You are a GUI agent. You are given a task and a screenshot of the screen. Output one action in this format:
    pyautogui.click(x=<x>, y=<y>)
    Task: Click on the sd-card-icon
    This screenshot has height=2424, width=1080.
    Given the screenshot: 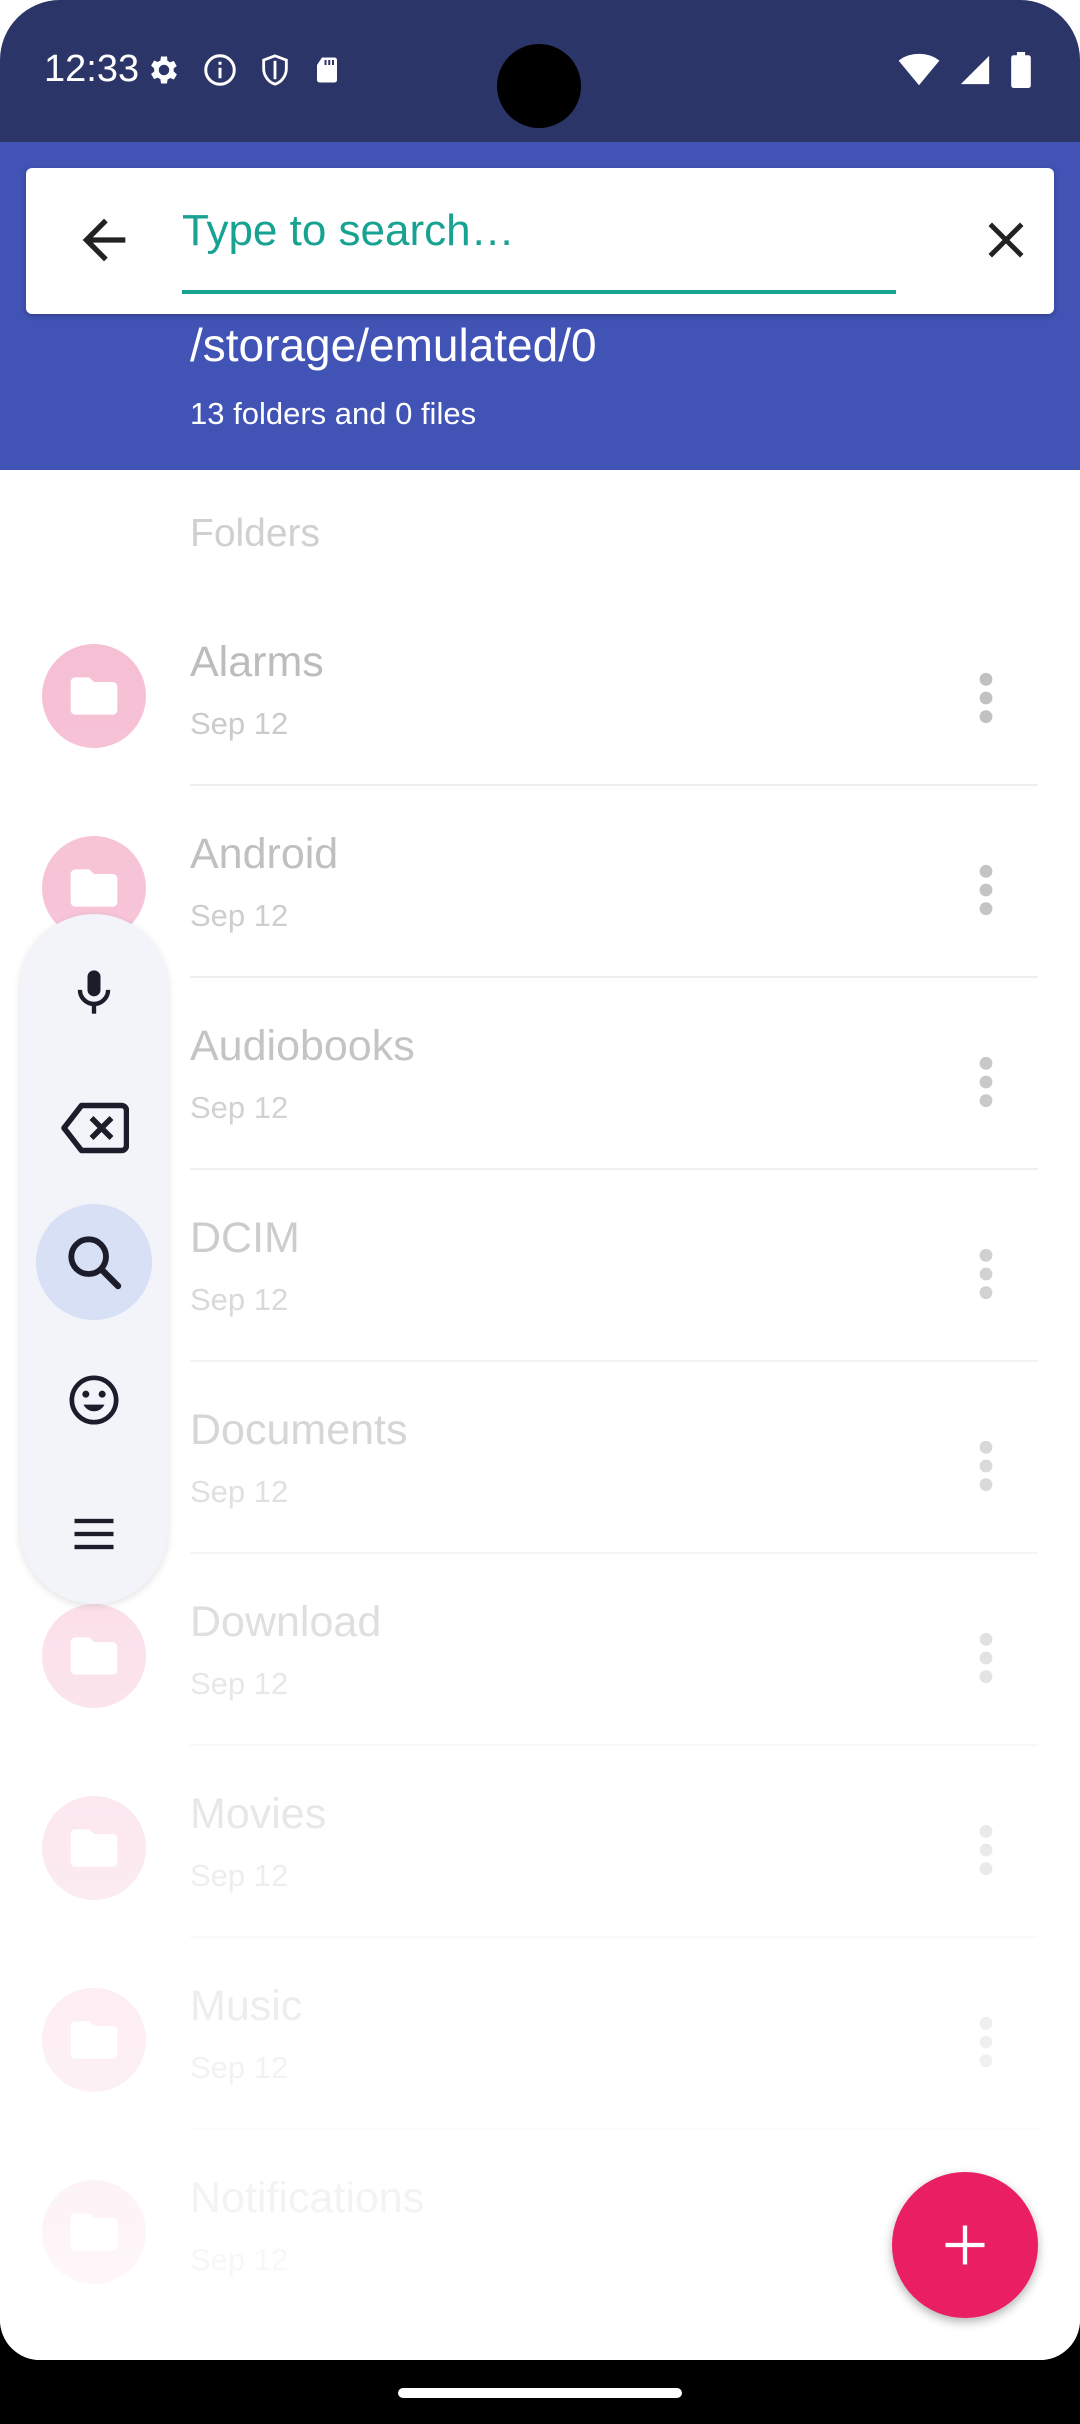 What is the action you would take?
    pyautogui.click(x=327, y=70)
    